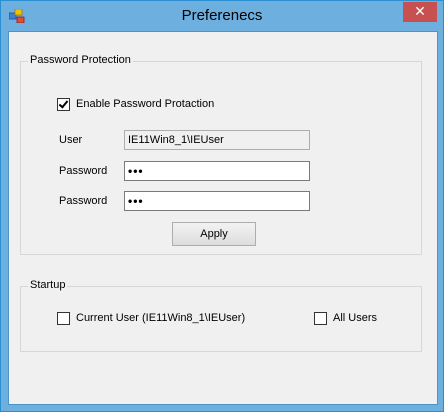 The width and height of the screenshot is (444, 412). I want to click on enable-password-protection-label: Enable Password Protaction, so click(145, 104).